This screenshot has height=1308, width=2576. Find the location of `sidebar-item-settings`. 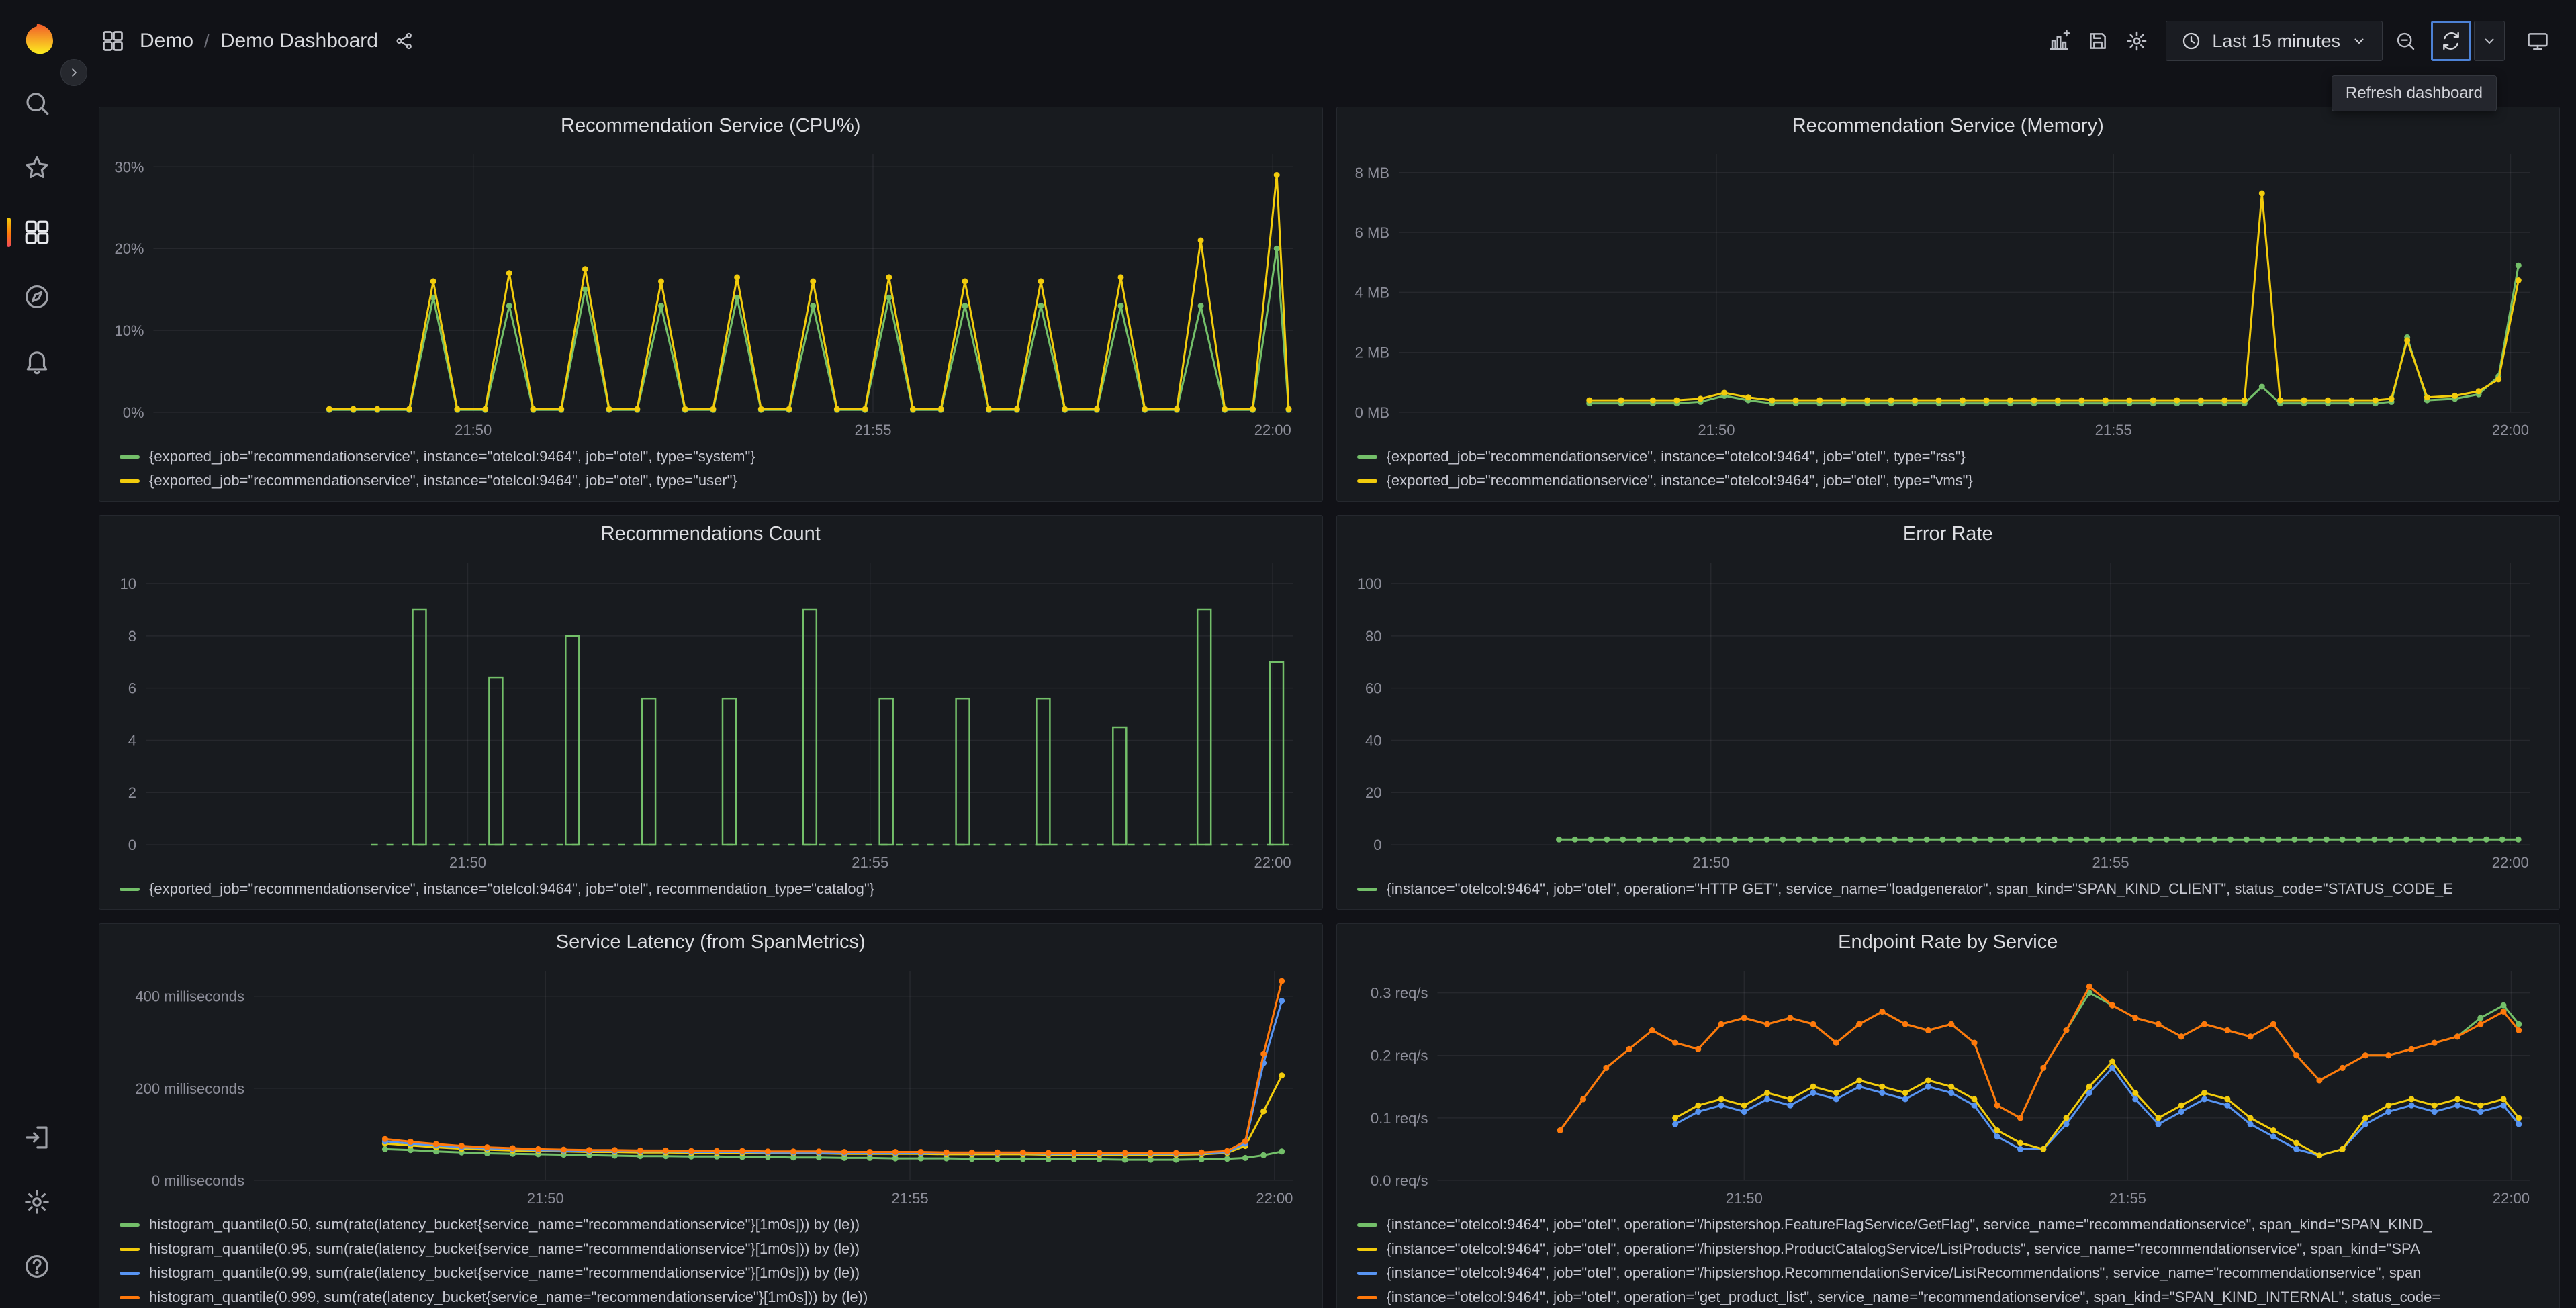

sidebar-item-settings is located at coordinates (37, 1202).